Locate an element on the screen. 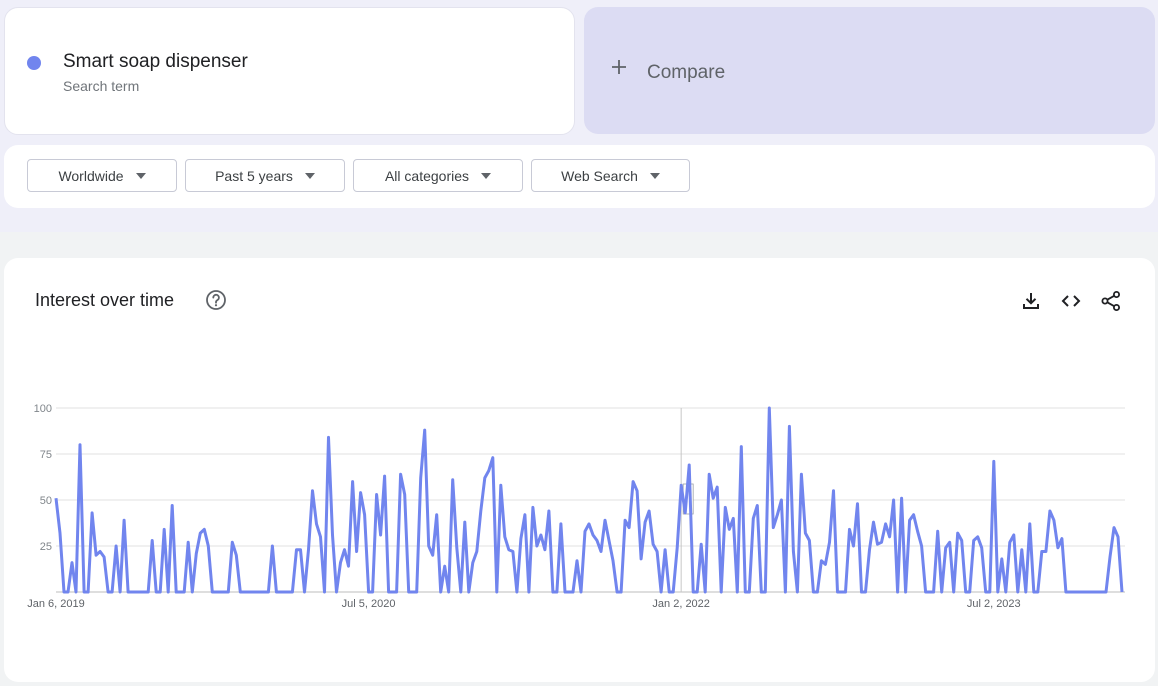  search-term-name: Smart soap dispenser is located at coordinates (155, 62).